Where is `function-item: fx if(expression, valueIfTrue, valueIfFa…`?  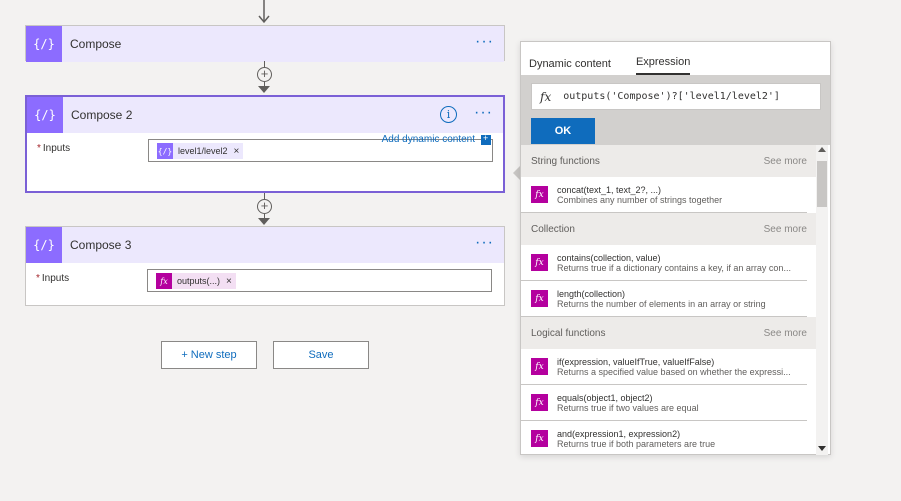 function-item: fx if(expression, valueIfTrue, valueIfFa… is located at coordinates (664, 367).